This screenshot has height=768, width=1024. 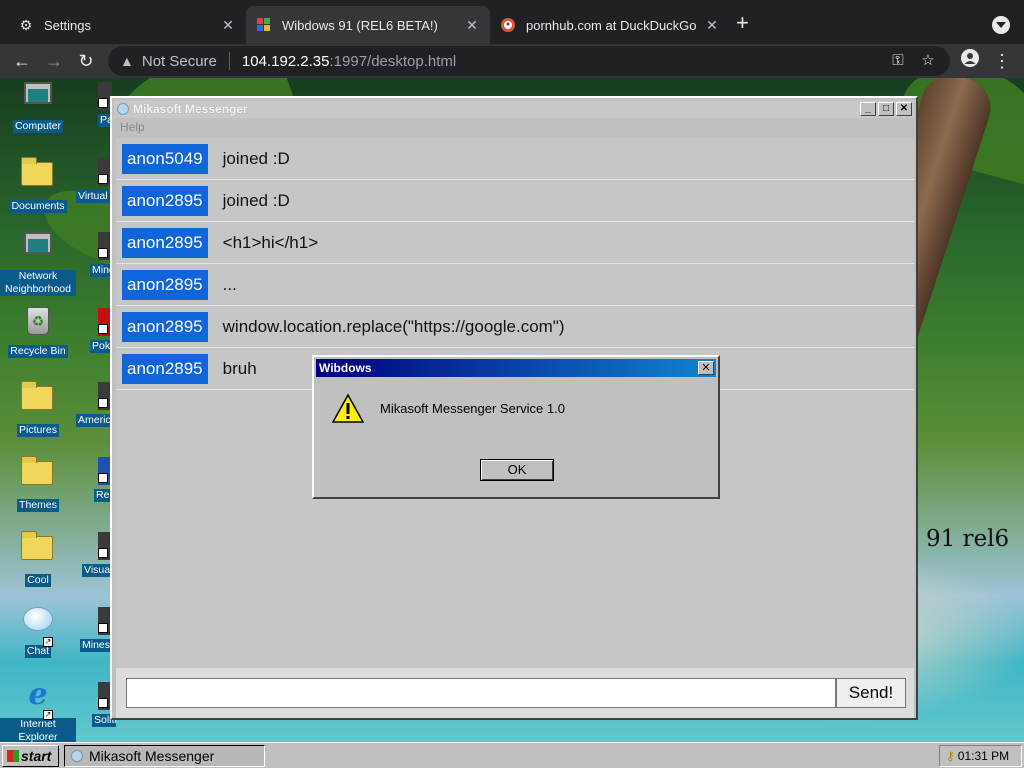 What do you see at coordinates (38, 351) in the screenshot?
I see `icon-label: Recycle Bin` at bounding box center [38, 351].